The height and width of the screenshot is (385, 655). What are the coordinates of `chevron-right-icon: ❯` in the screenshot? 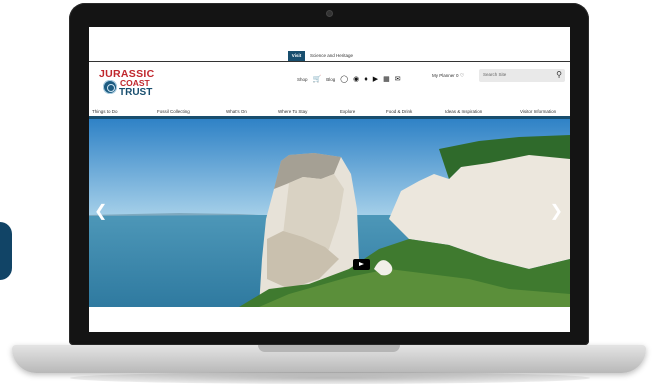 It's located at (556, 211).